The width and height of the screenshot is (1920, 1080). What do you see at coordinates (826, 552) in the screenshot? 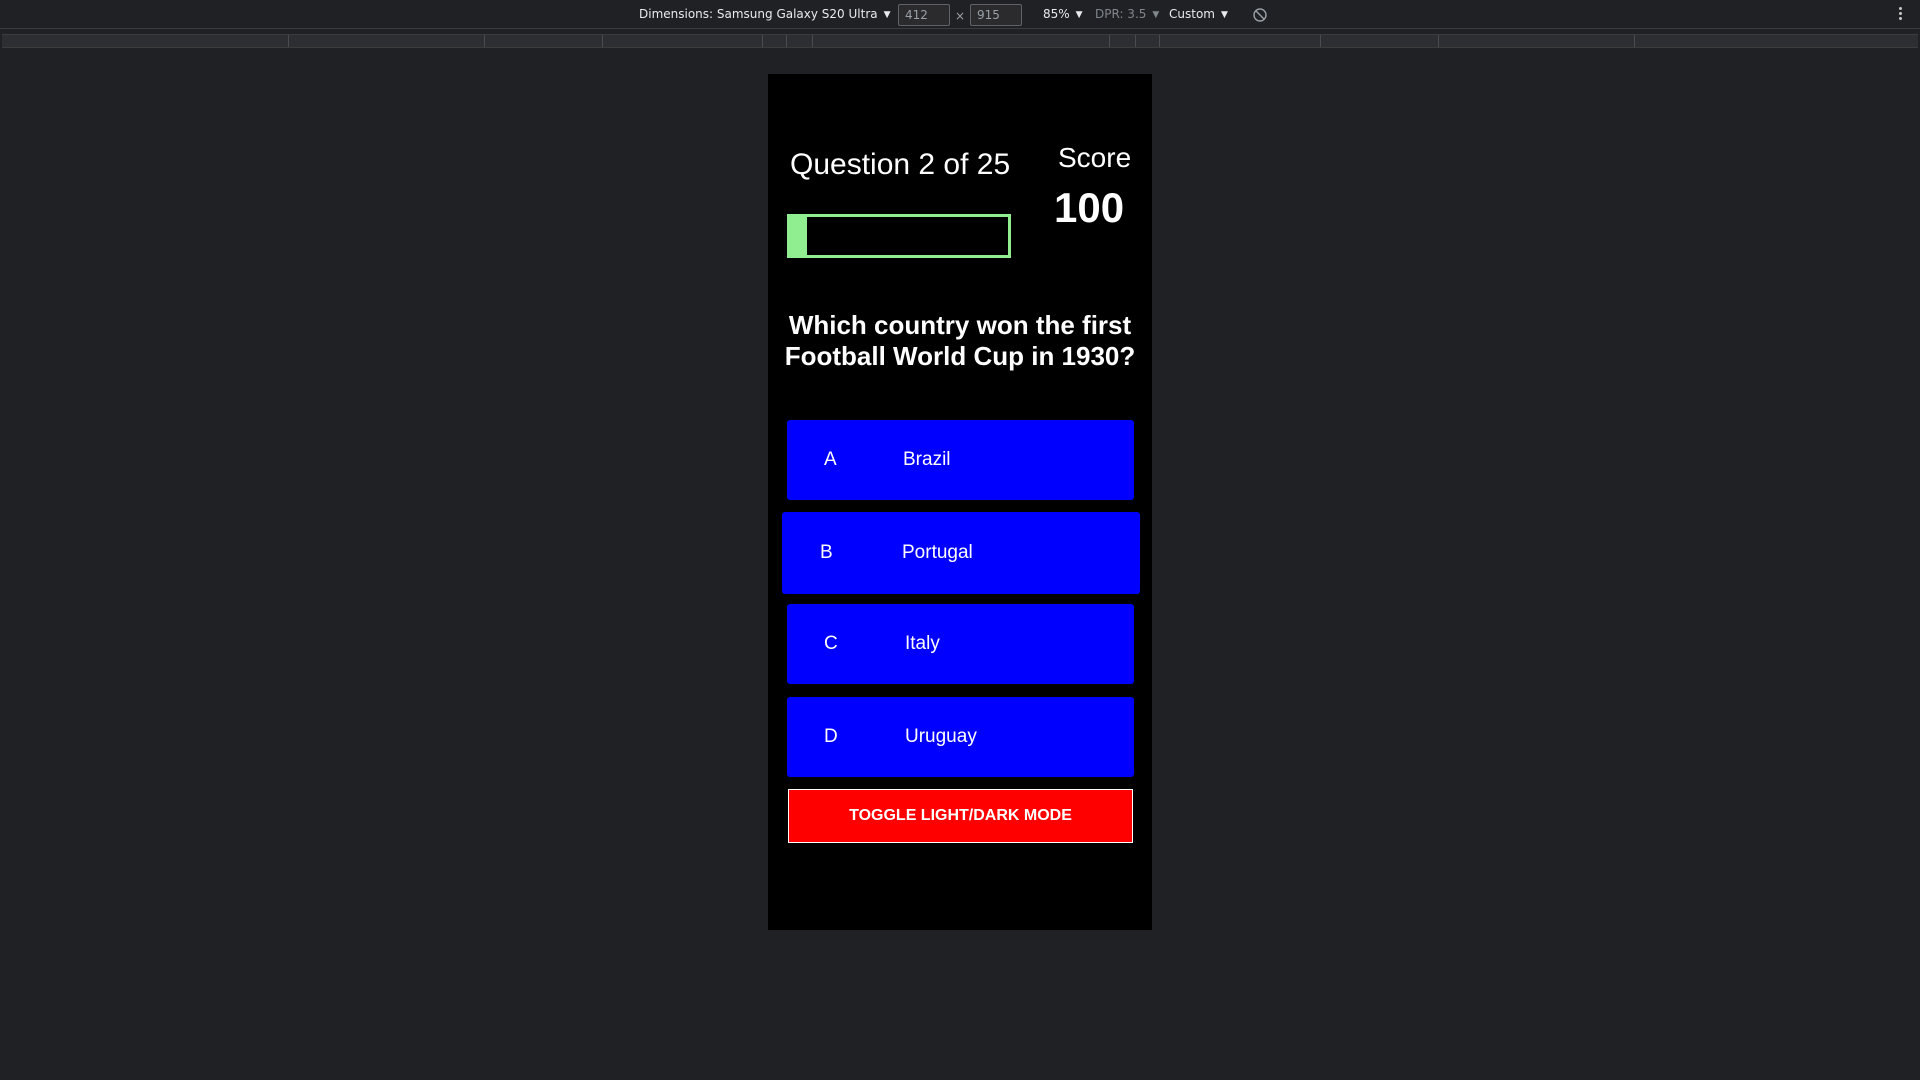
I see `choice-prefix: B` at bounding box center [826, 552].